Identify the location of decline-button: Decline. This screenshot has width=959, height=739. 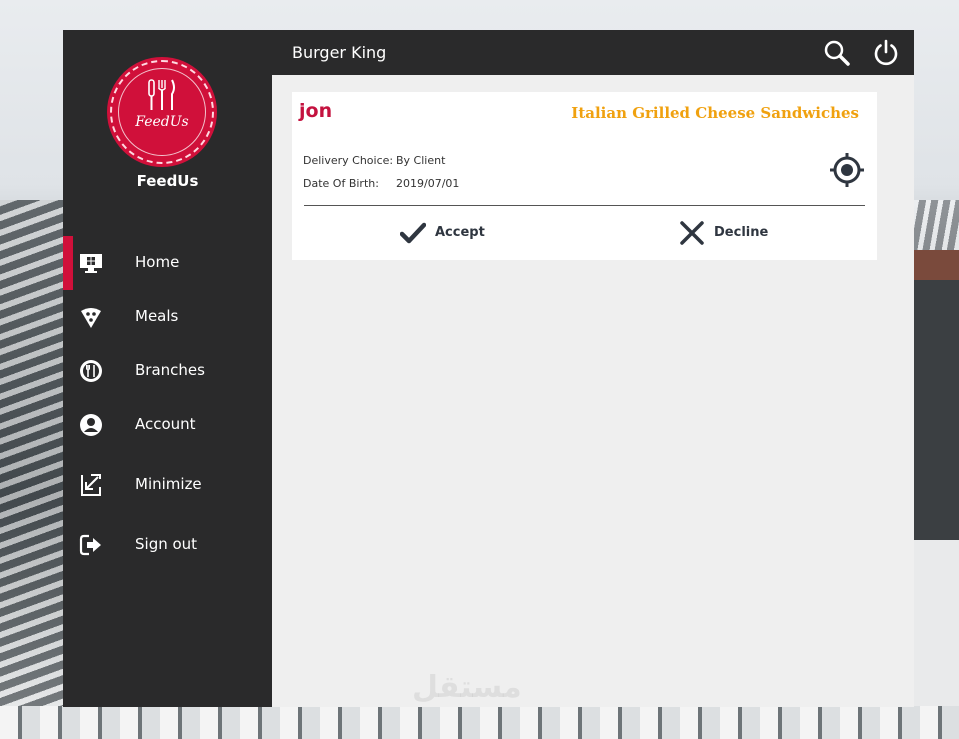
(734, 233).